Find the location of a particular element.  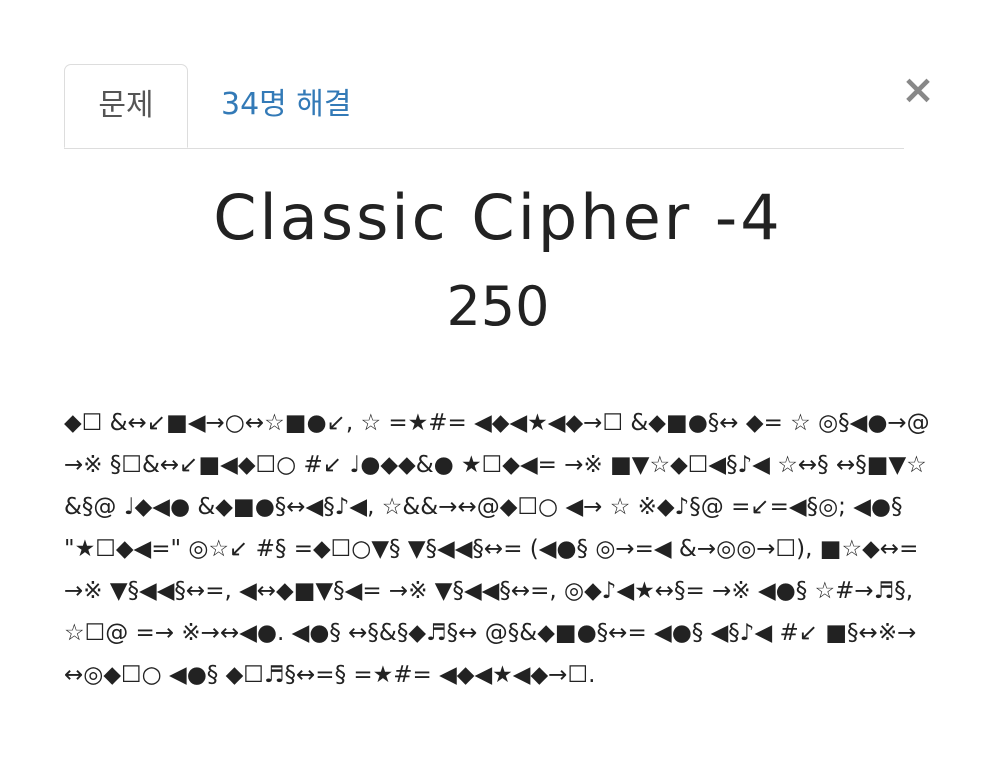

tab-solves: 34명 해결 is located at coordinates (286, 105).